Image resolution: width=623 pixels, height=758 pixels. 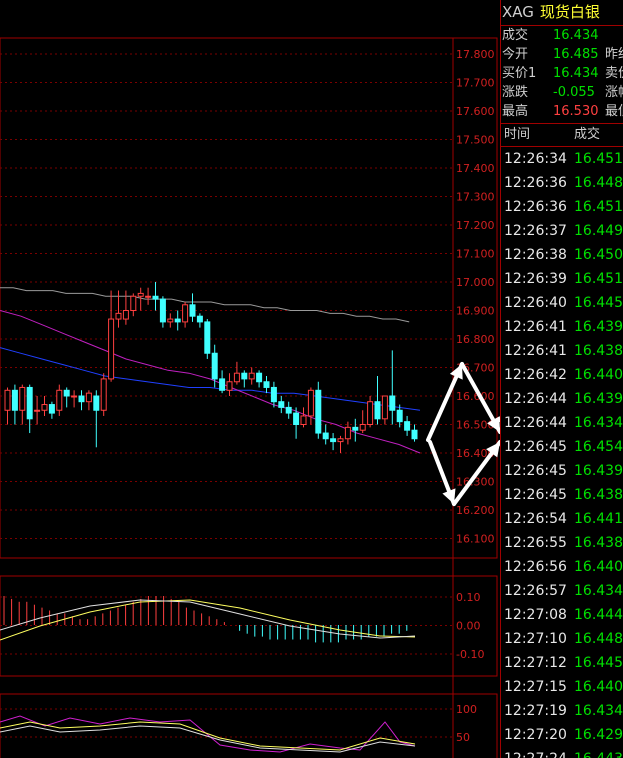 I want to click on trade-row: 12:26:57 16.434, so click(x=562, y=591).